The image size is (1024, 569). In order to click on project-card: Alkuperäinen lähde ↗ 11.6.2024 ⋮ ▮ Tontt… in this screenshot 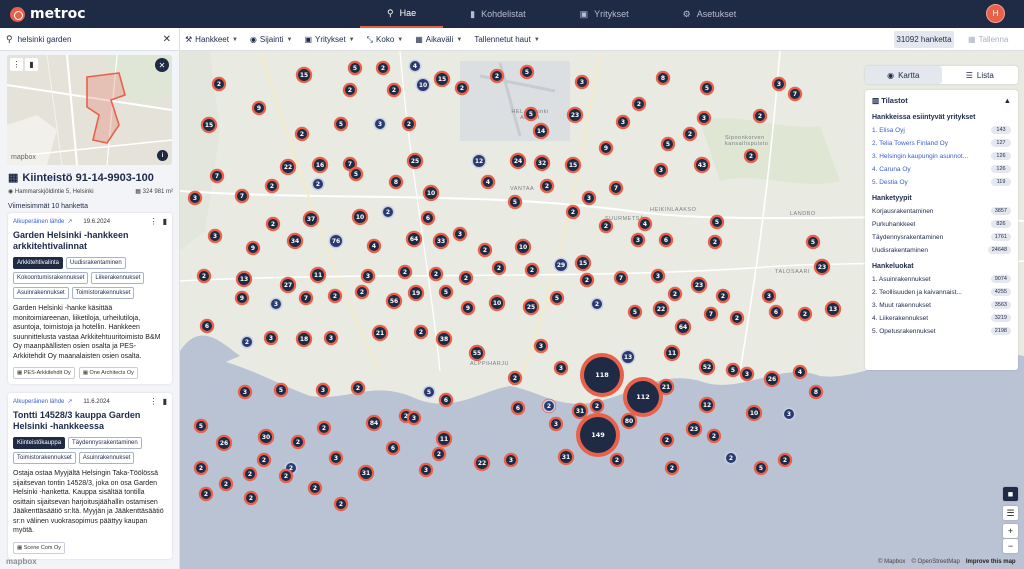, I will do `click(90, 476)`.